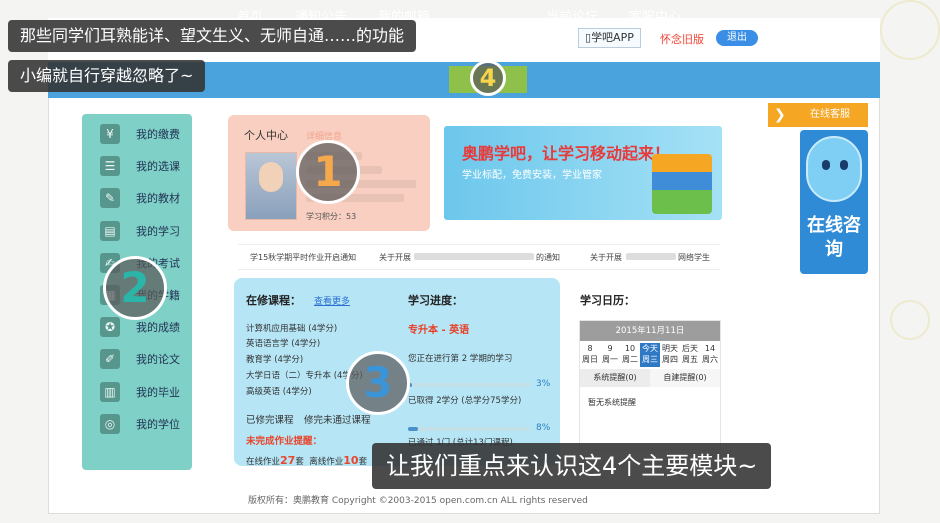 The width and height of the screenshot is (940, 523). Describe the element at coordinates (532, 175) in the screenshot. I see `banner-subtitle: 学业标配，免费安装，学业管家` at that location.